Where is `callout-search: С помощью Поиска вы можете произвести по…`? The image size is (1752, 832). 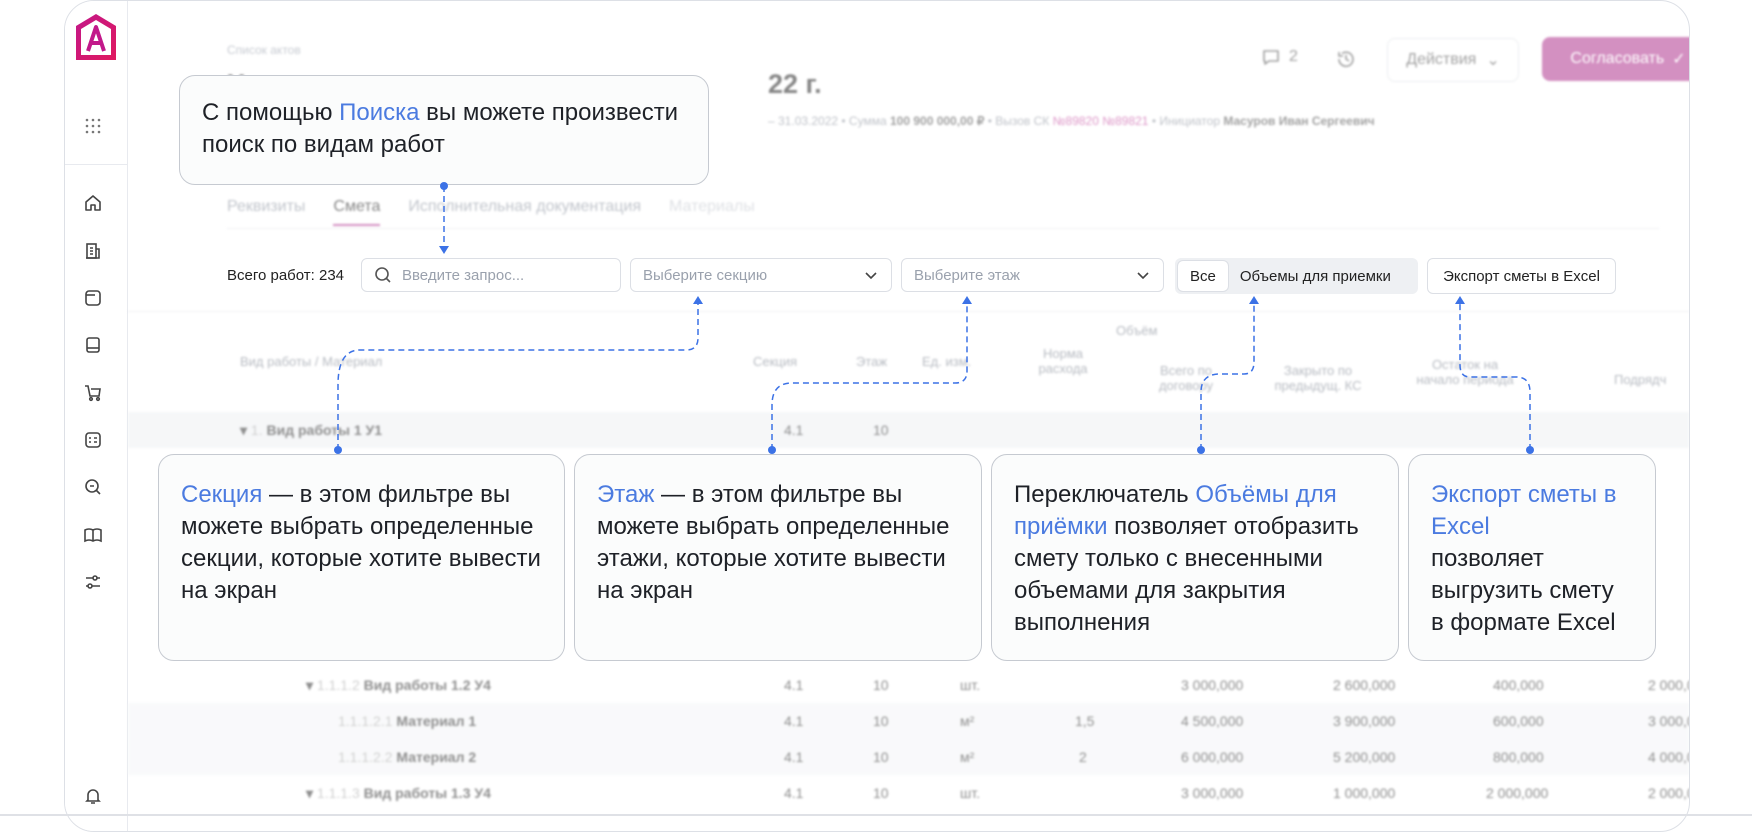 callout-search: С помощью Поиска вы можете произвести по… is located at coordinates (444, 130).